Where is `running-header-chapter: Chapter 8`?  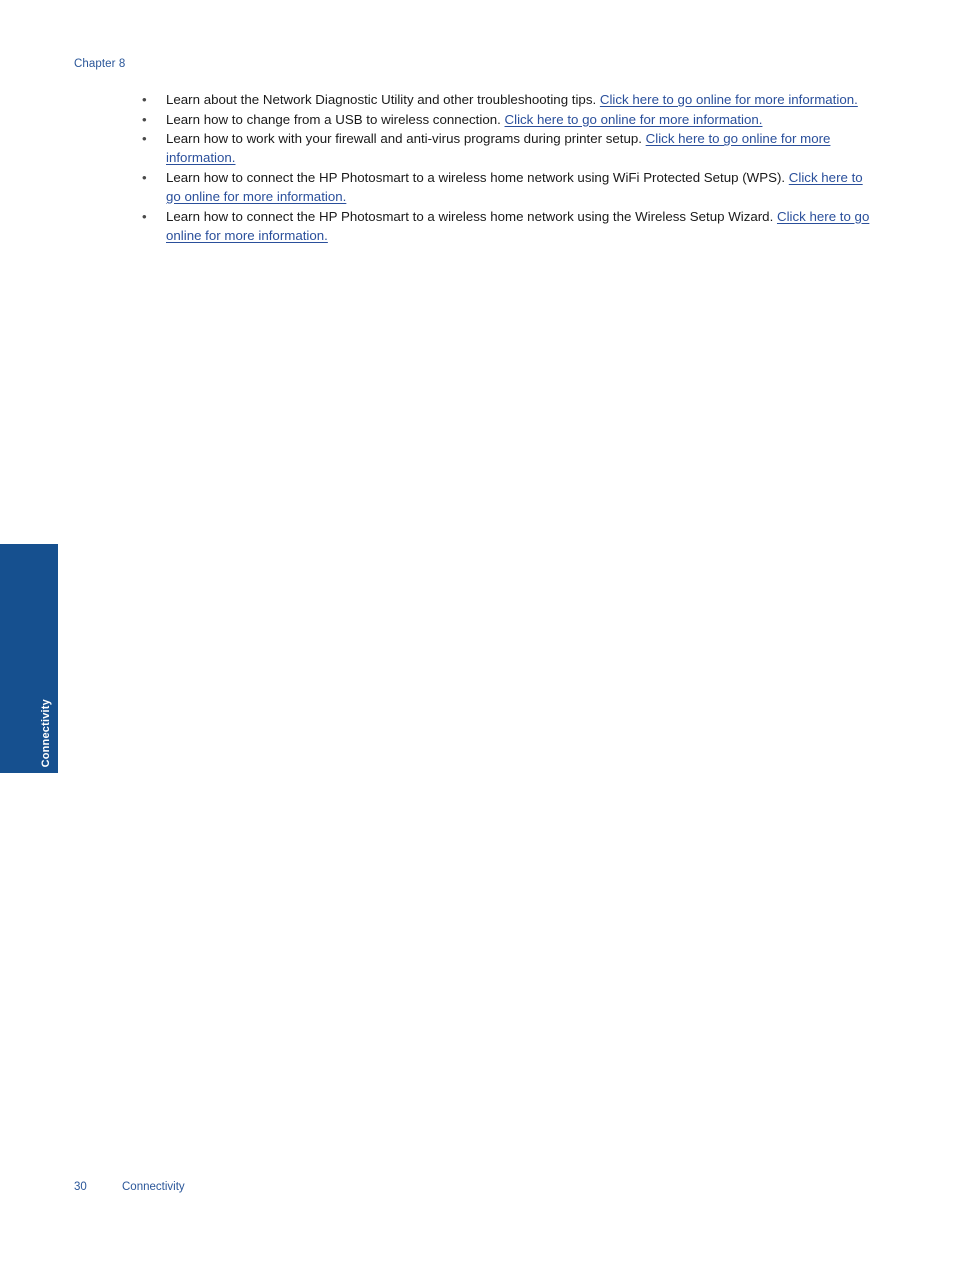
running-header-chapter: Chapter 8 is located at coordinates (100, 64).